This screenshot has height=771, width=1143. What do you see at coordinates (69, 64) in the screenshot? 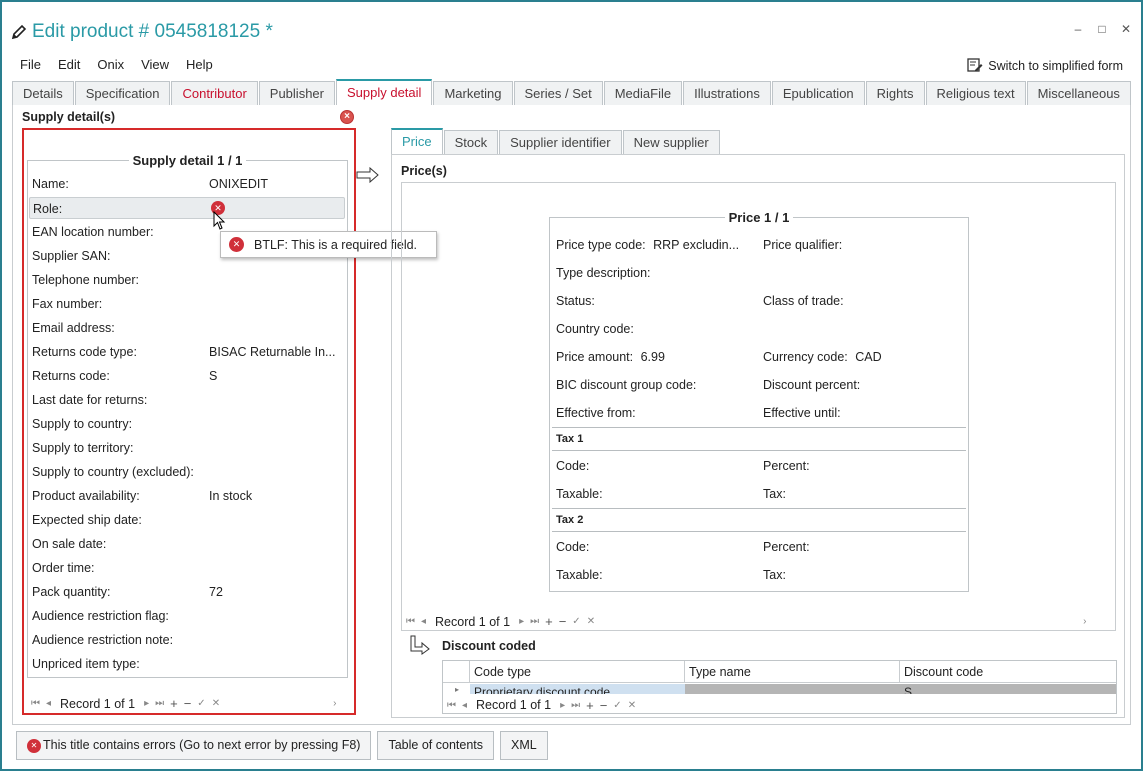
I see `menu-edit: Edit` at bounding box center [69, 64].